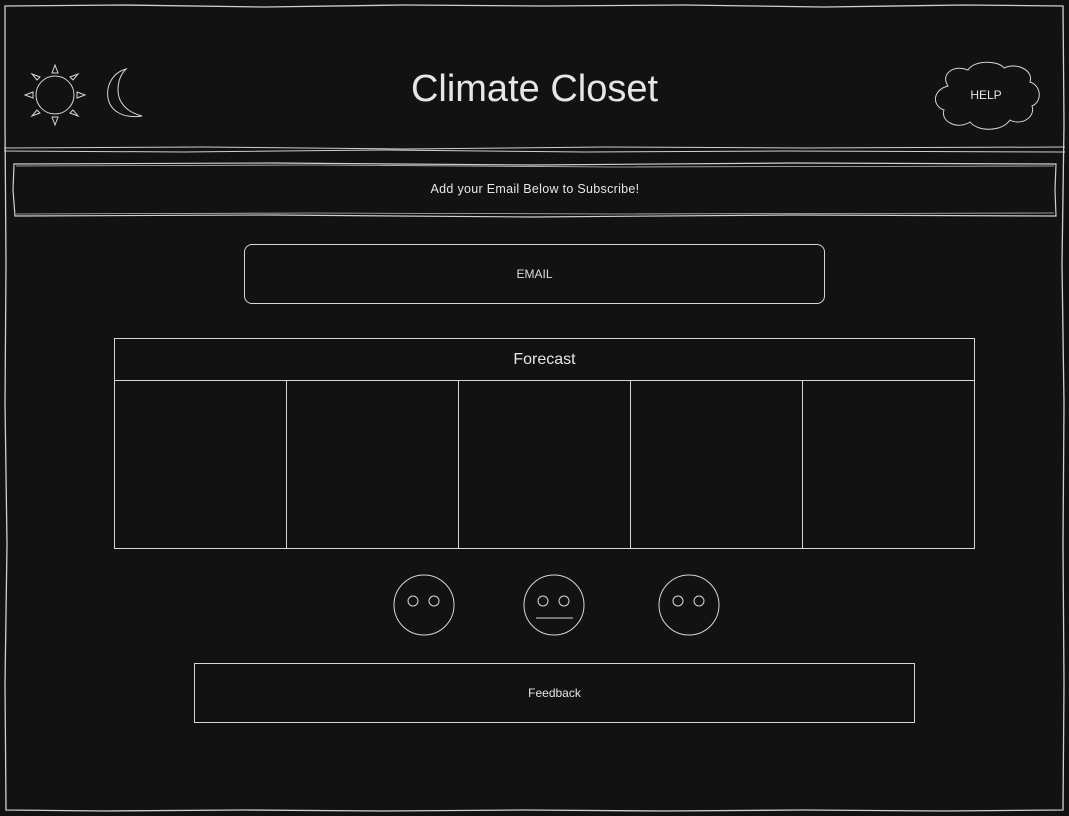 Image resolution: width=1069 pixels, height=816 pixels. What do you see at coordinates (986, 95) in the screenshot?
I see `help-button: HELP` at bounding box center [986, 95].